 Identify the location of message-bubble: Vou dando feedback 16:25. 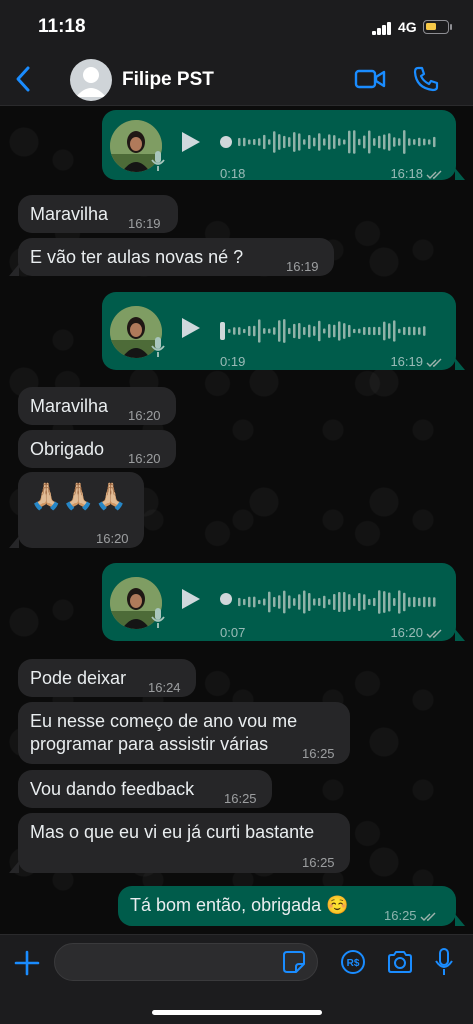
(145, 789).